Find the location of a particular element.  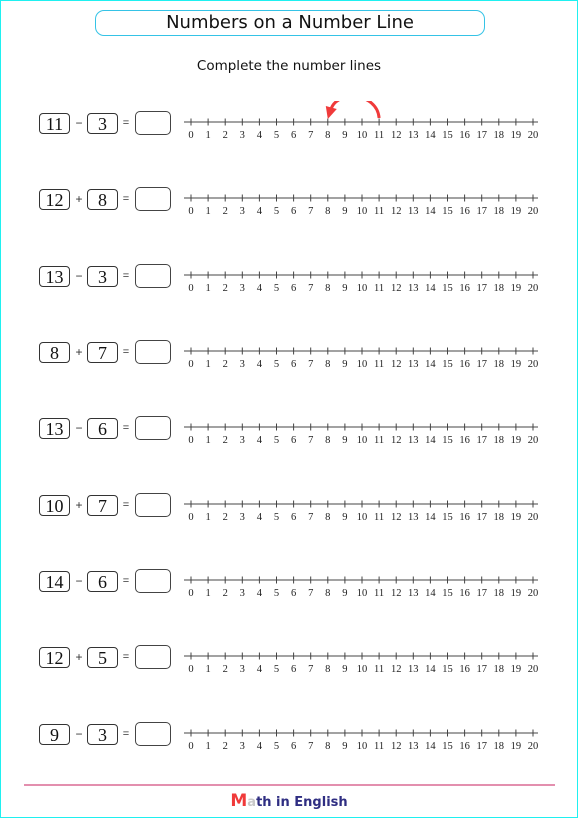

footer-divider is located at coordinates (289, 785).